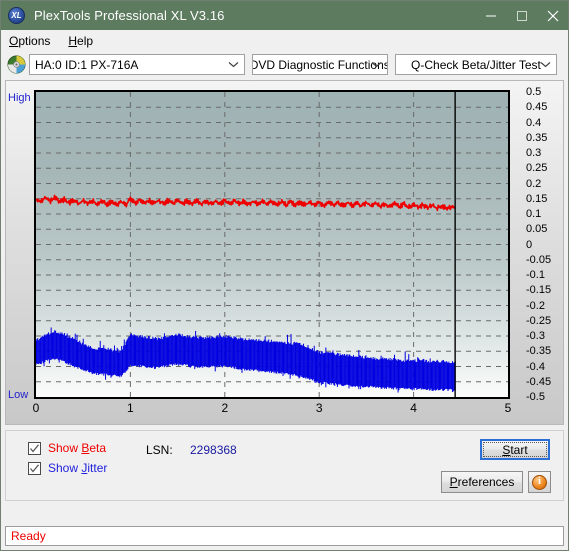 This screenshot has width=569, height=551. What do you see at coordinates (16, 64) in the screenshot?
I see `optical-disc-icon` at bounding box center [16, 64].